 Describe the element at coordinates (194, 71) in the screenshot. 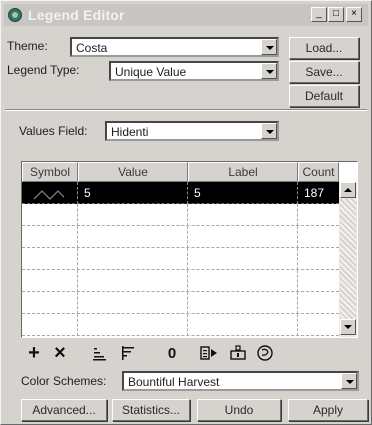

I see `legend-type-dropdown: Unique Value` at that location.